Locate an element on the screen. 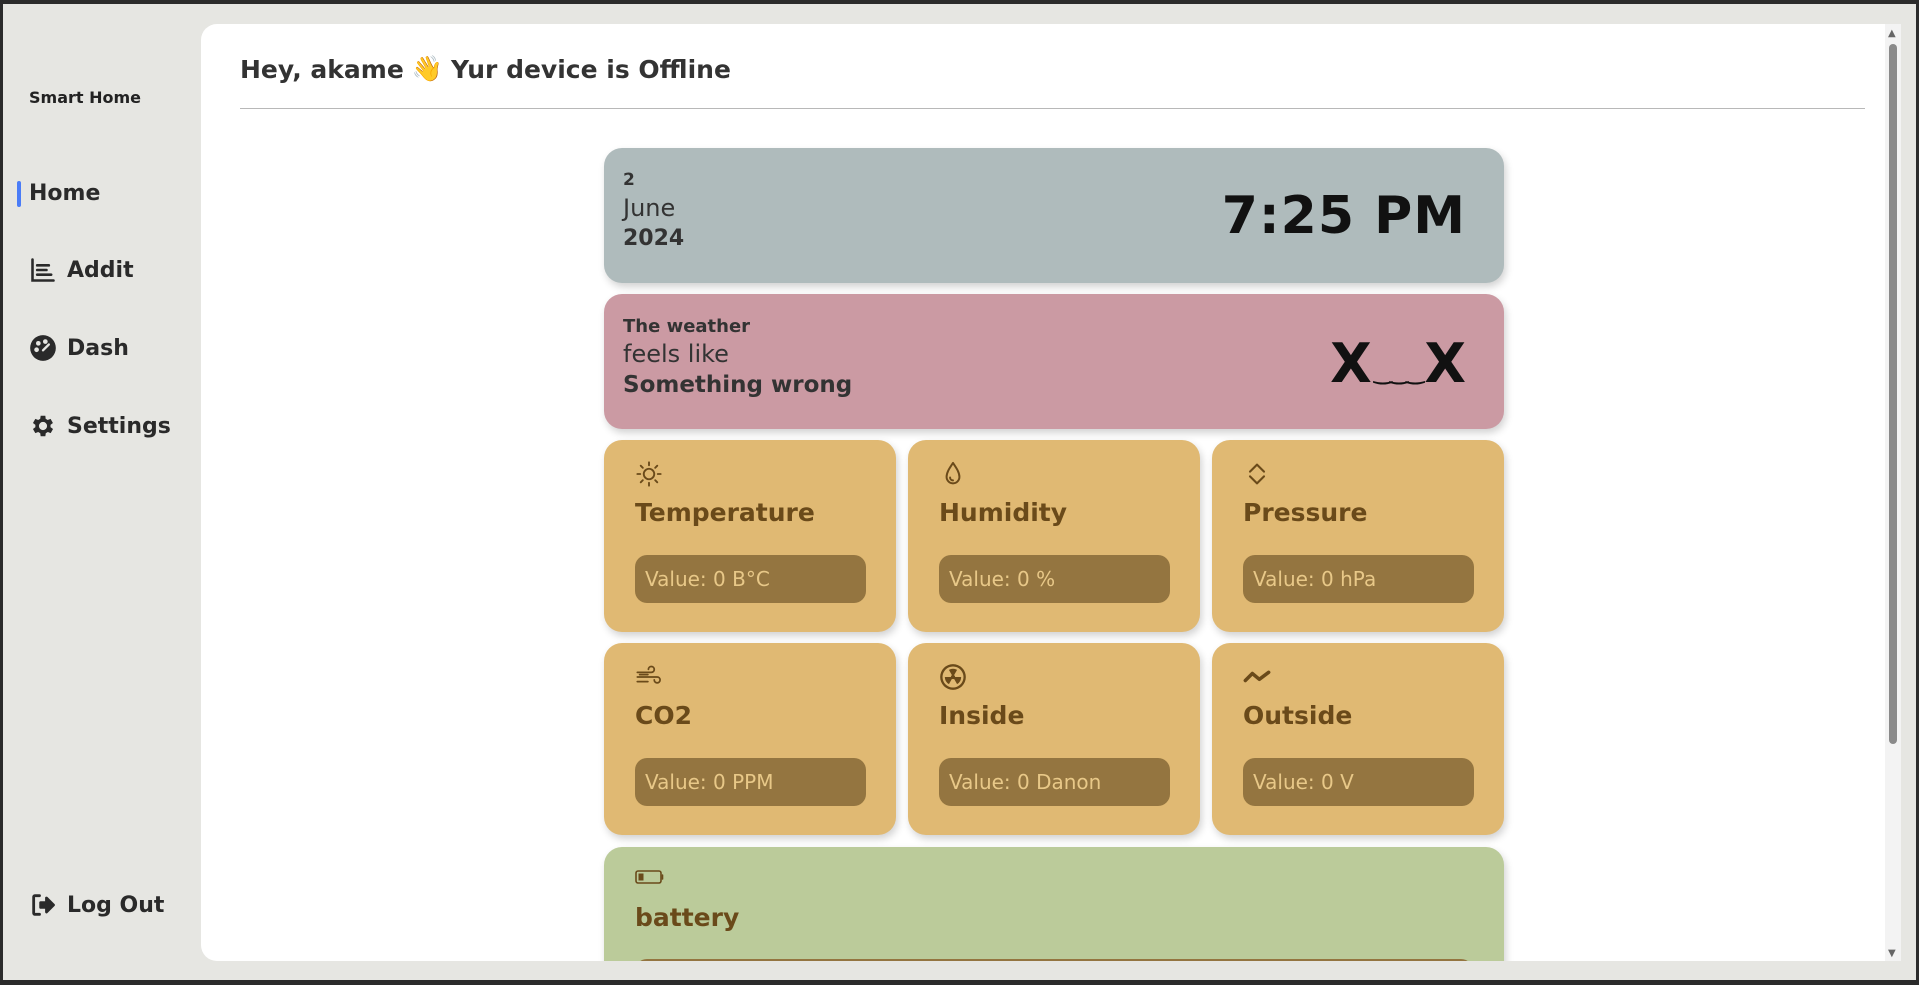 The height and width of the screenshot is (985, 1919). logout-label: Log Out is located at coordinates (116, 905).